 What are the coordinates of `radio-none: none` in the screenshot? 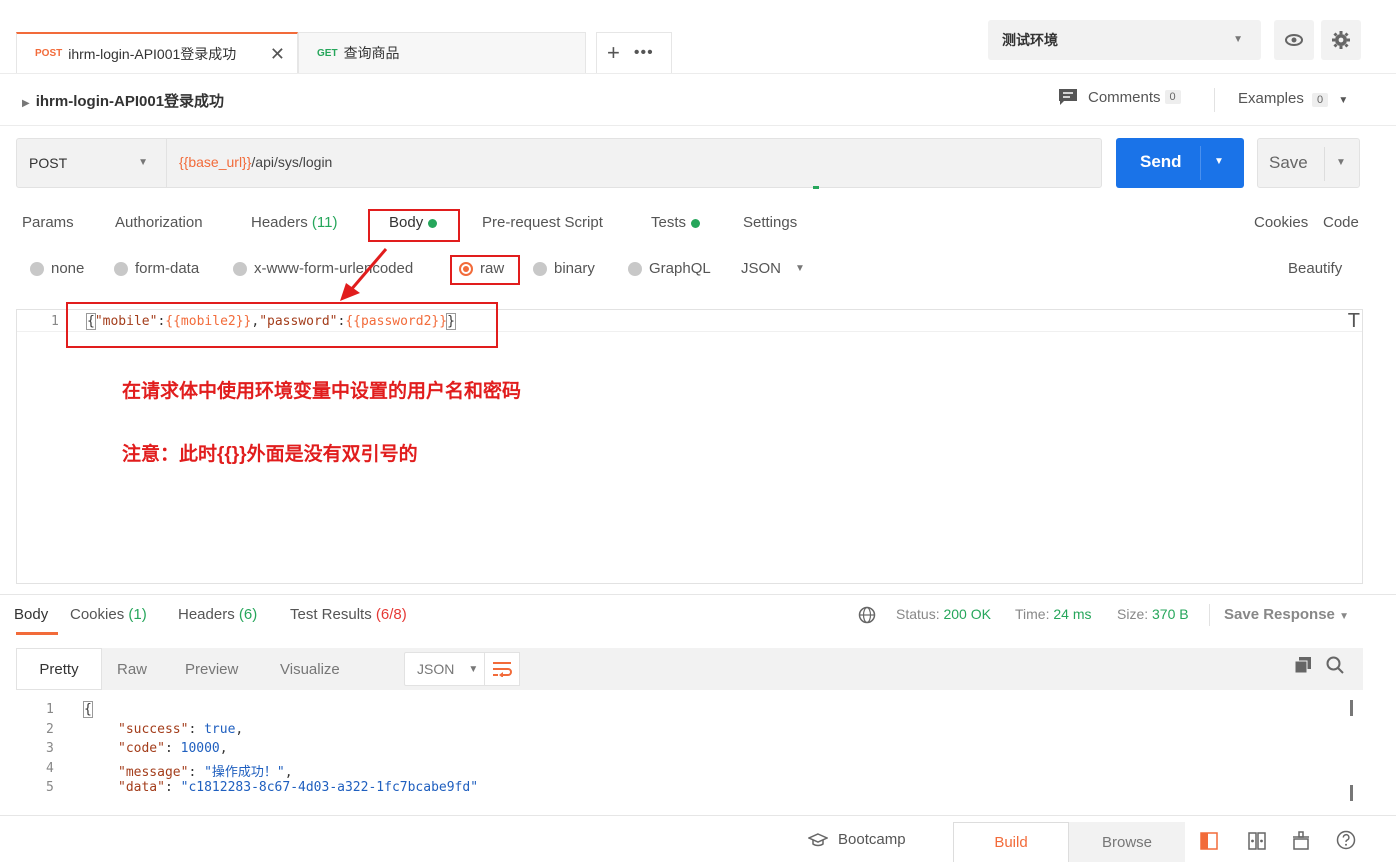 It's located at (57, 268).